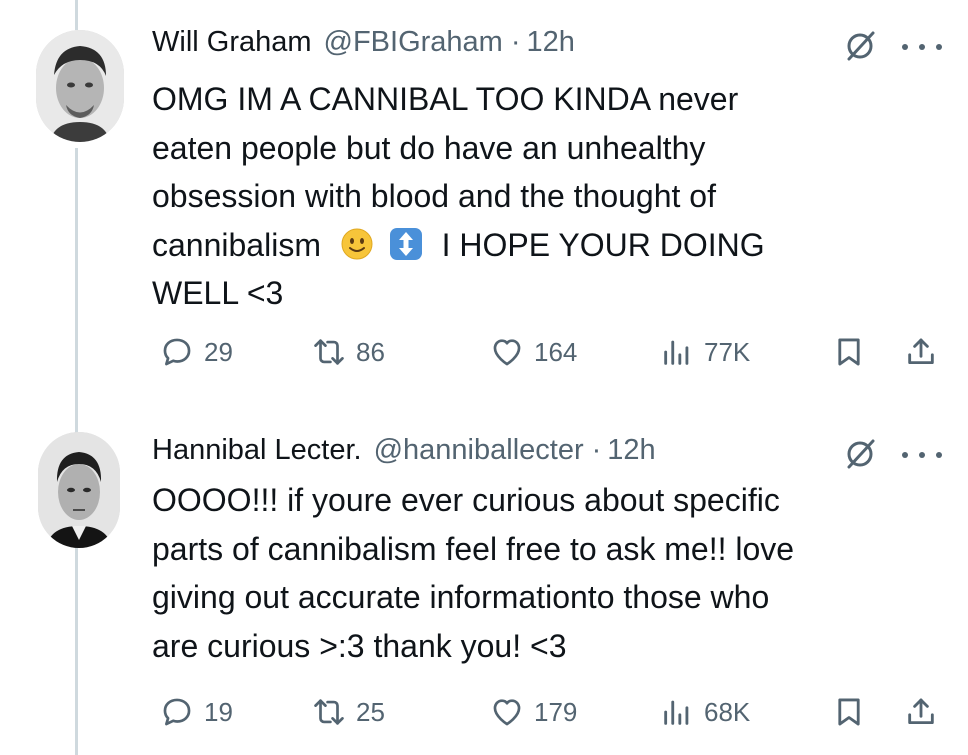 The image size is (968, 755). I want to click on repost-count: 86, so click(370, 351).